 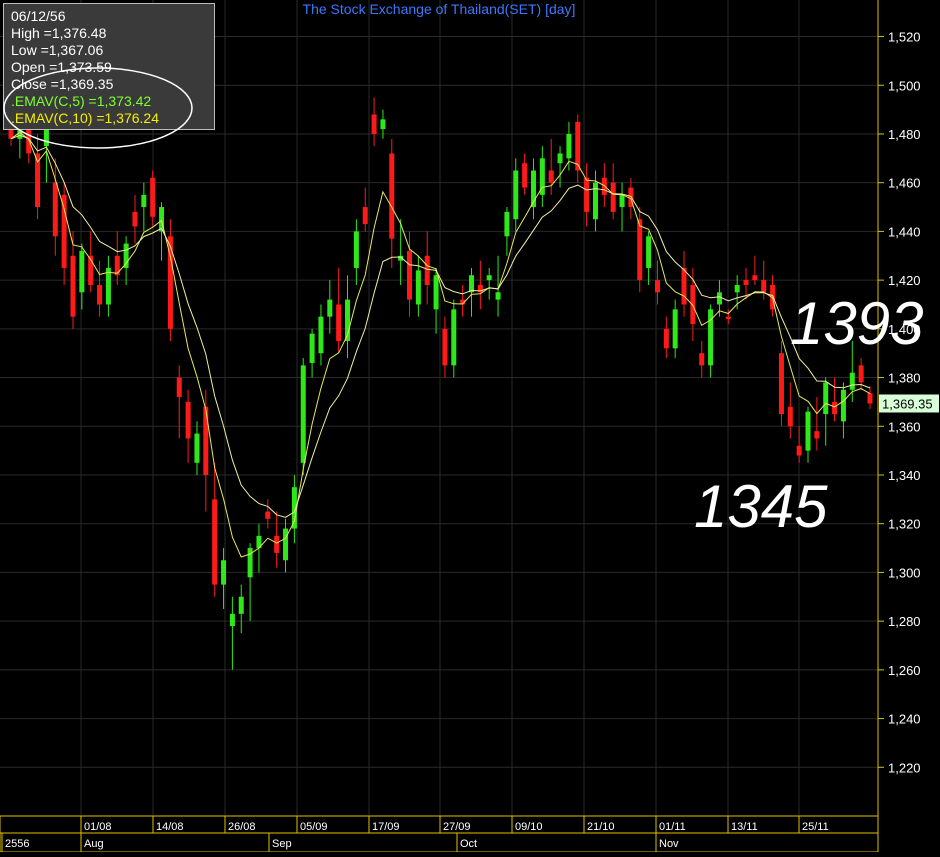 What do you see at coordinates (904, 280) in the screenshot?
I see `y-tick-label: 1,420` at bounding box center [904, 280].